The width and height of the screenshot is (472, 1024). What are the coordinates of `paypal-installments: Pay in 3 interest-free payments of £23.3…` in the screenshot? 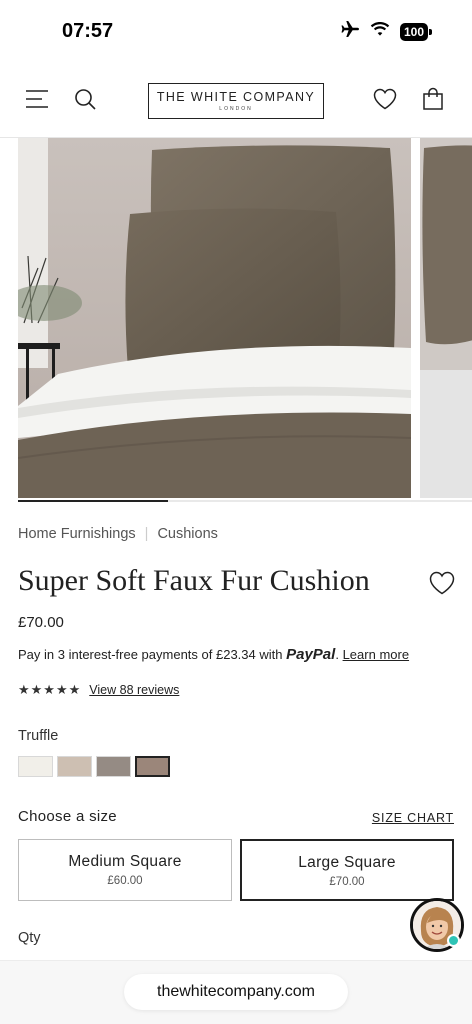 It's located at (213, 654).